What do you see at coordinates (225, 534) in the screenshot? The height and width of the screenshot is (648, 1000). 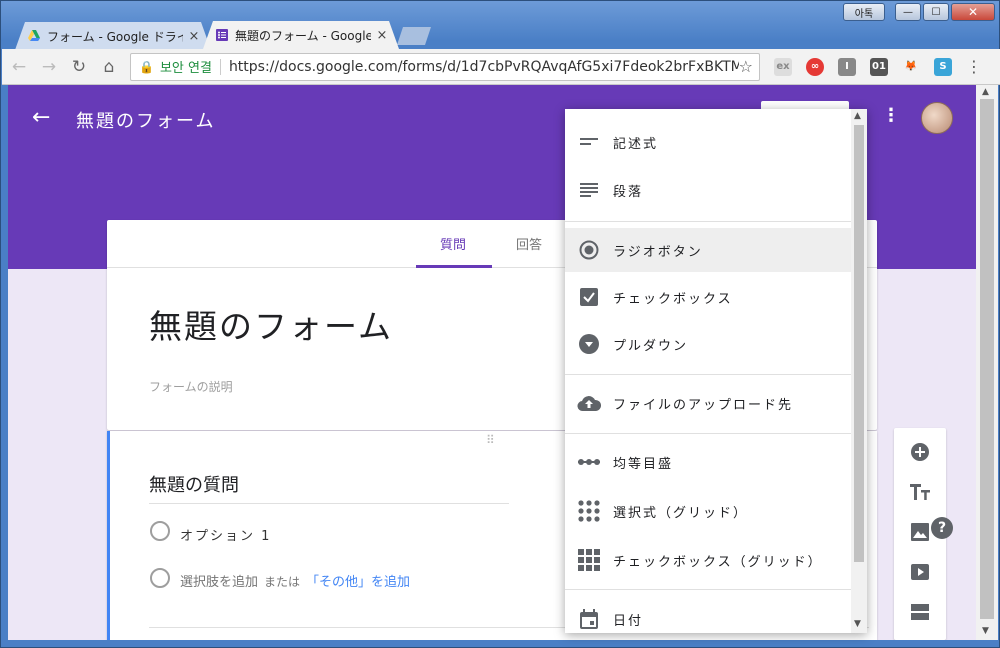 I see `option-1-field: オプション 1` at bounding box center [225, 534].